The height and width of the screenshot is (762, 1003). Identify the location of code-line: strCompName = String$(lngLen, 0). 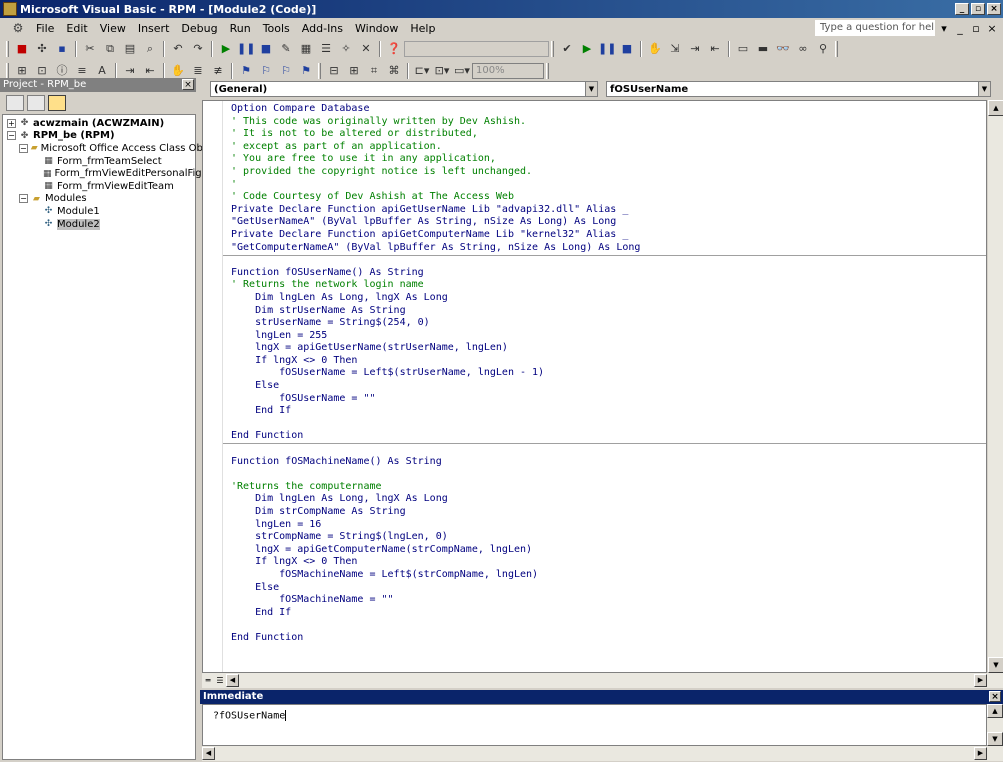
(608, 537).